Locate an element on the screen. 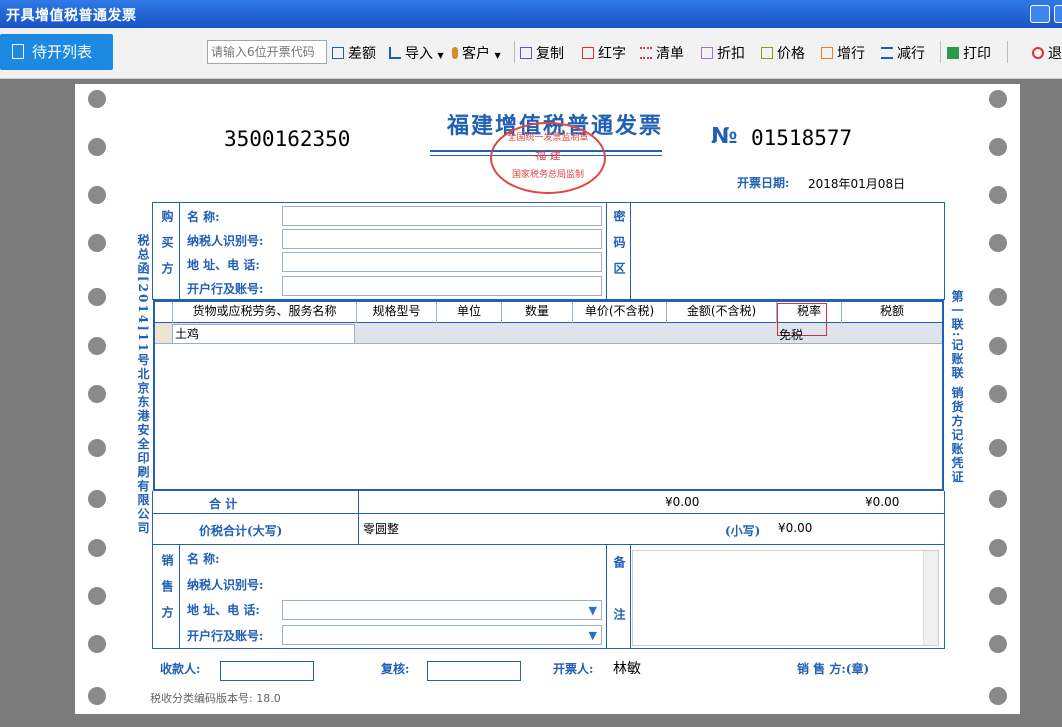 The height and width of the screenshot is (727, 1062). col-tax-header: 税额 is located at coordinates (891, 311).